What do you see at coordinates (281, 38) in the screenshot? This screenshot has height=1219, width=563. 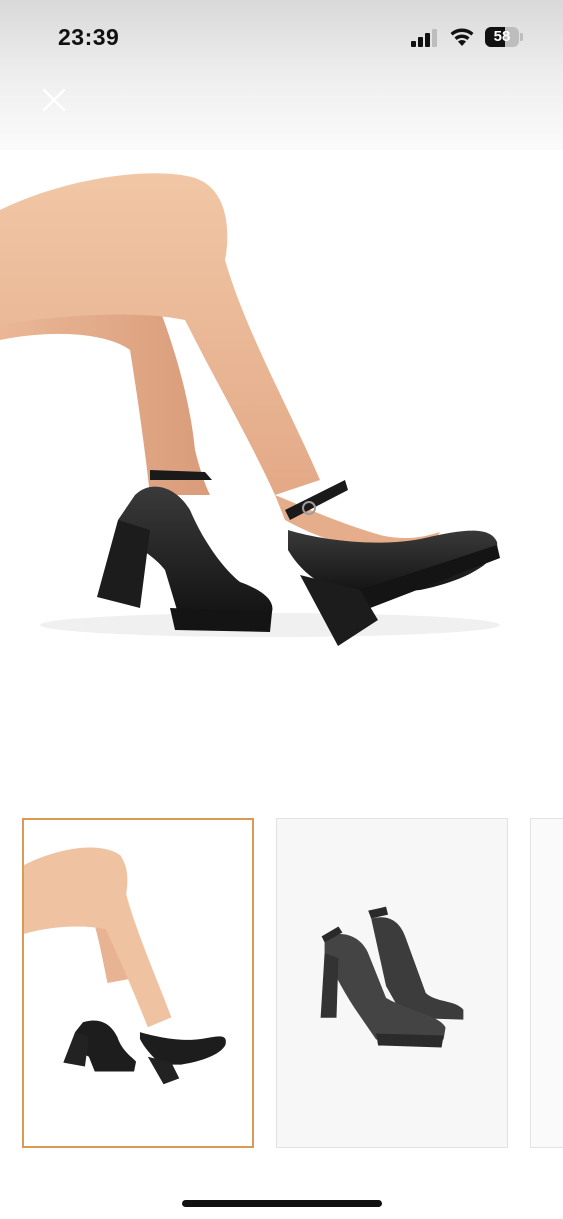 I see `status-bar: 23:39 58` at bounding box center [281, 38].